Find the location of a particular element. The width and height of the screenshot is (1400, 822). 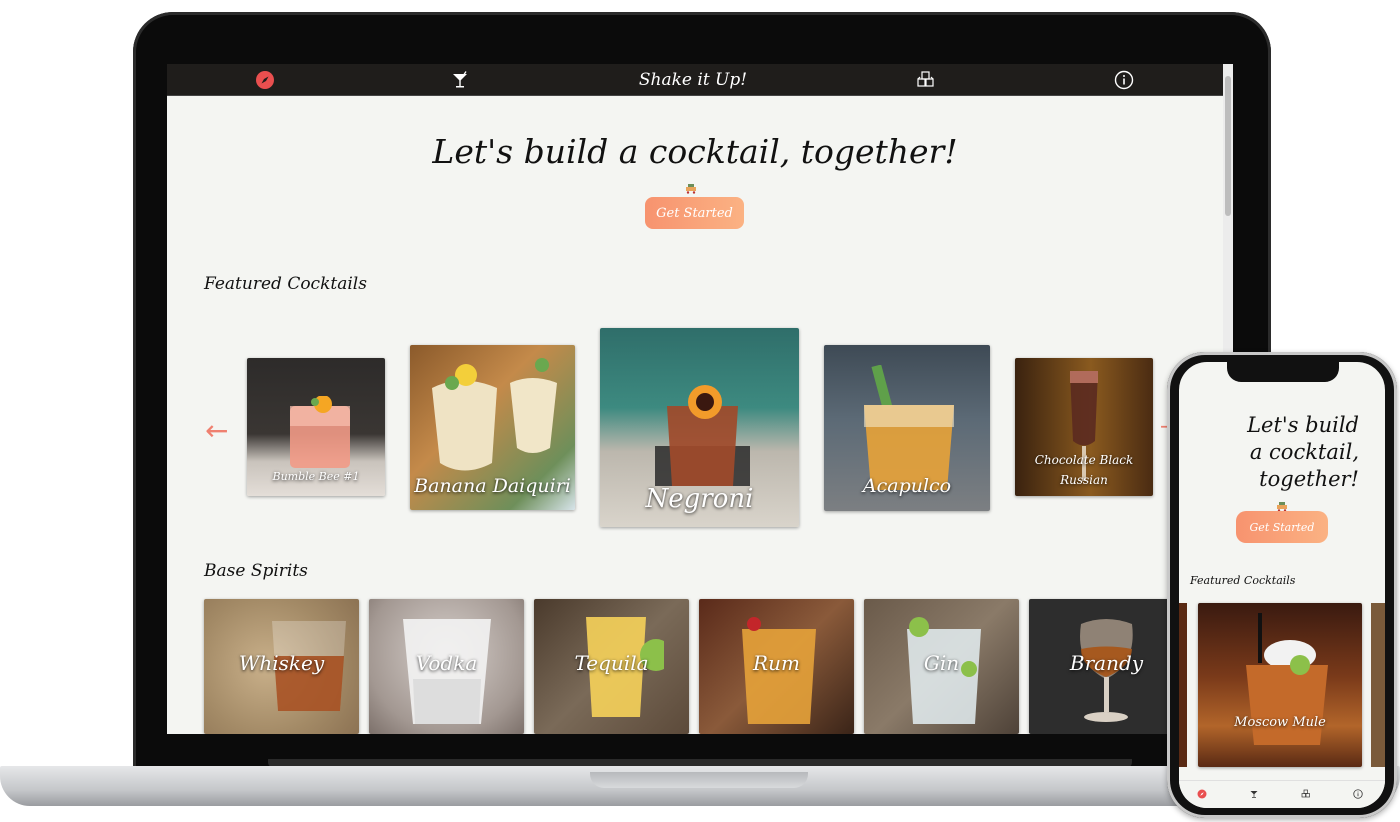

phone-hero-title: Let's build a cocktail, together! is located at coordinates (1284, 452).